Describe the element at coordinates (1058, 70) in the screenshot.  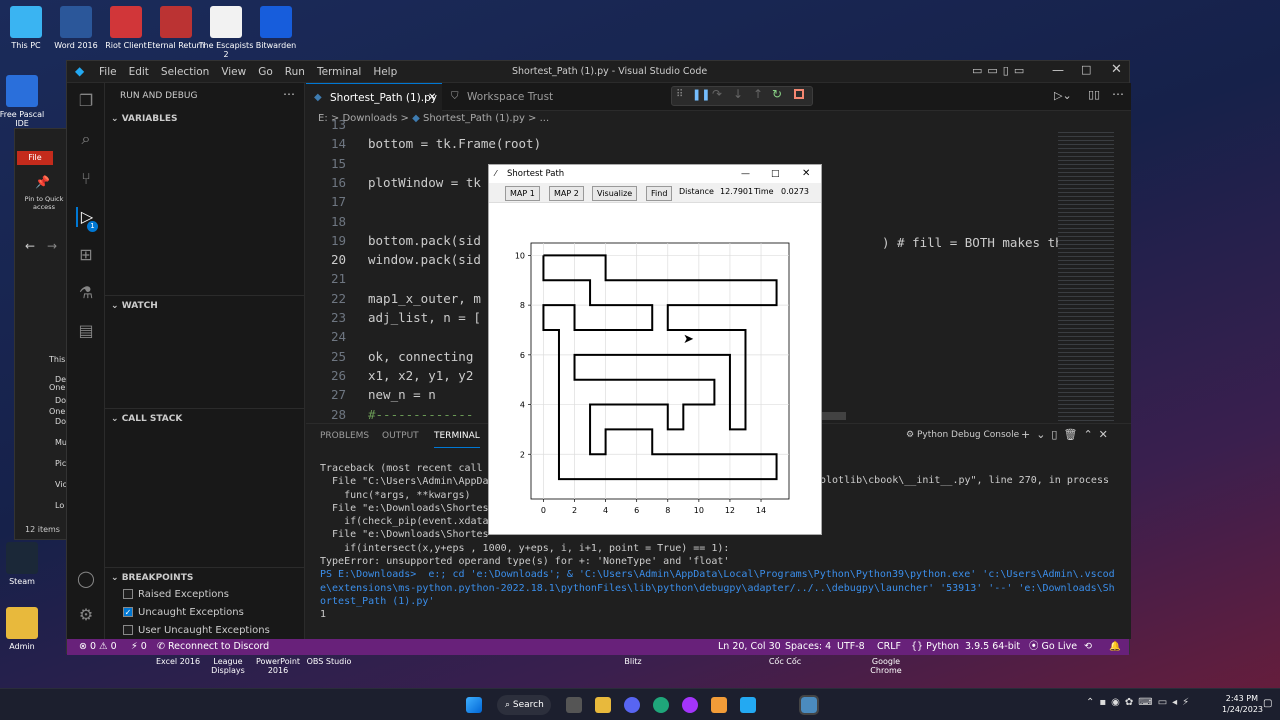
I see `minimize-button: —` at that location.